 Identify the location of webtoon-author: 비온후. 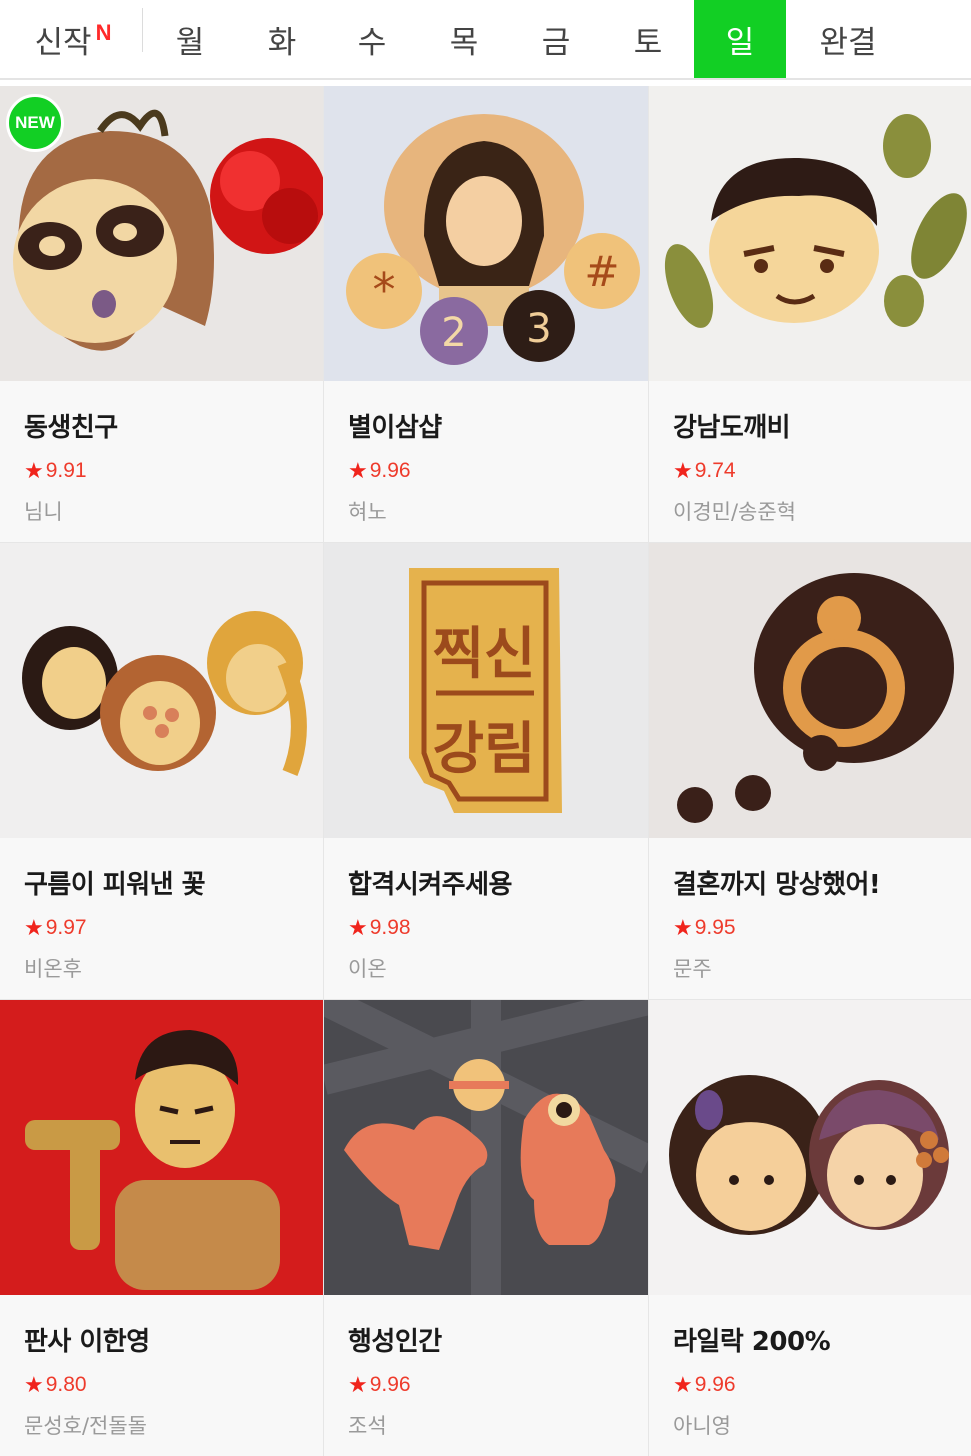
(53, 969).